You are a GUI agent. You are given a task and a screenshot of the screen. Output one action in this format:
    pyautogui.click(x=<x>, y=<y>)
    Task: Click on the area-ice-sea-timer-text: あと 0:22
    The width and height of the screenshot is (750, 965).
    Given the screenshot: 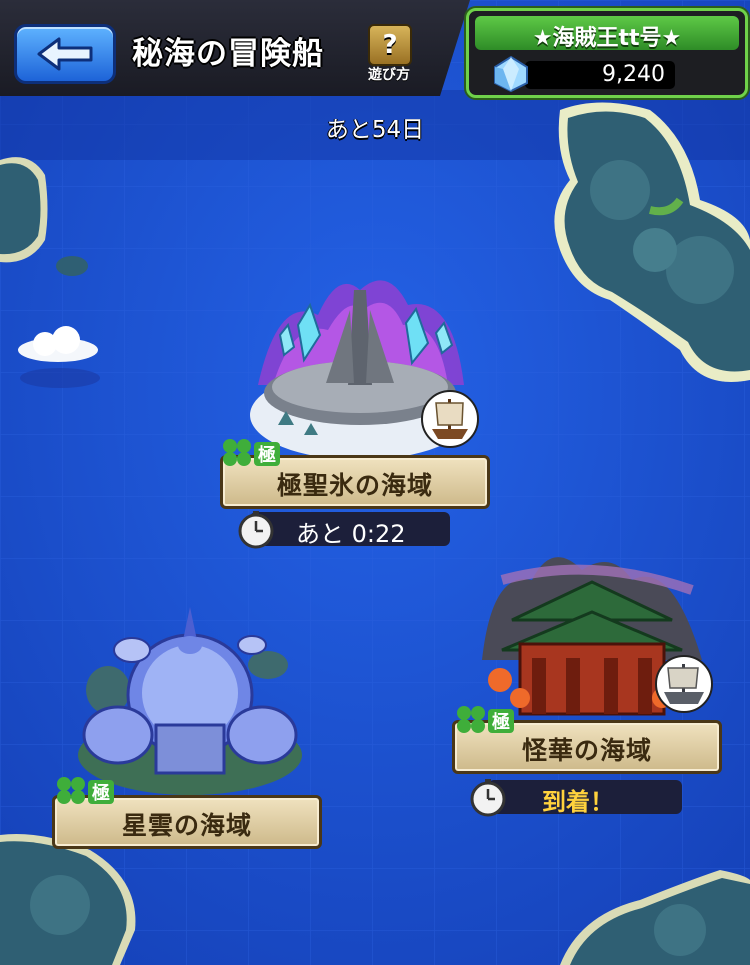 What is the action you would take?
    pyautogui.click(x=351, y=534)
    